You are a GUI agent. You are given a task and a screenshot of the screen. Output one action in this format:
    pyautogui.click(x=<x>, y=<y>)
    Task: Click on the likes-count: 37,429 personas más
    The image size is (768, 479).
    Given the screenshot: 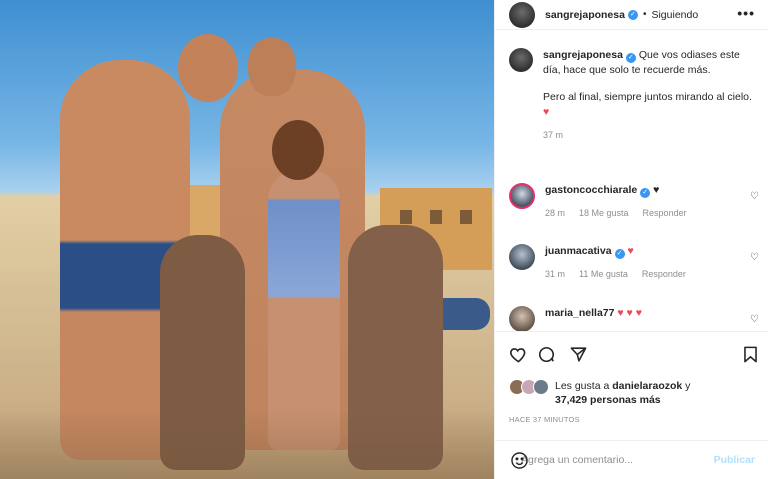 What is the action you would take?
    pyautogui.click(x=608, y=400)
    